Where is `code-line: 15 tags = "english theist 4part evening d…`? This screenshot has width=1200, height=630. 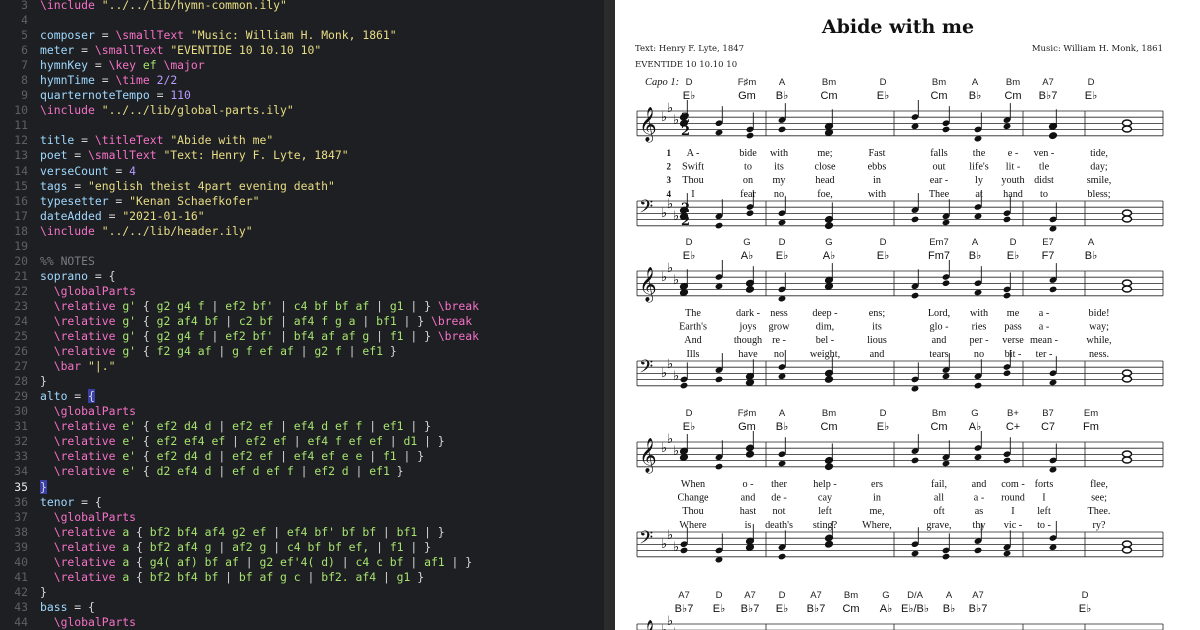
code-line: 15 tags = "english theist 4part evening d… is located at coordinates (302, 186).